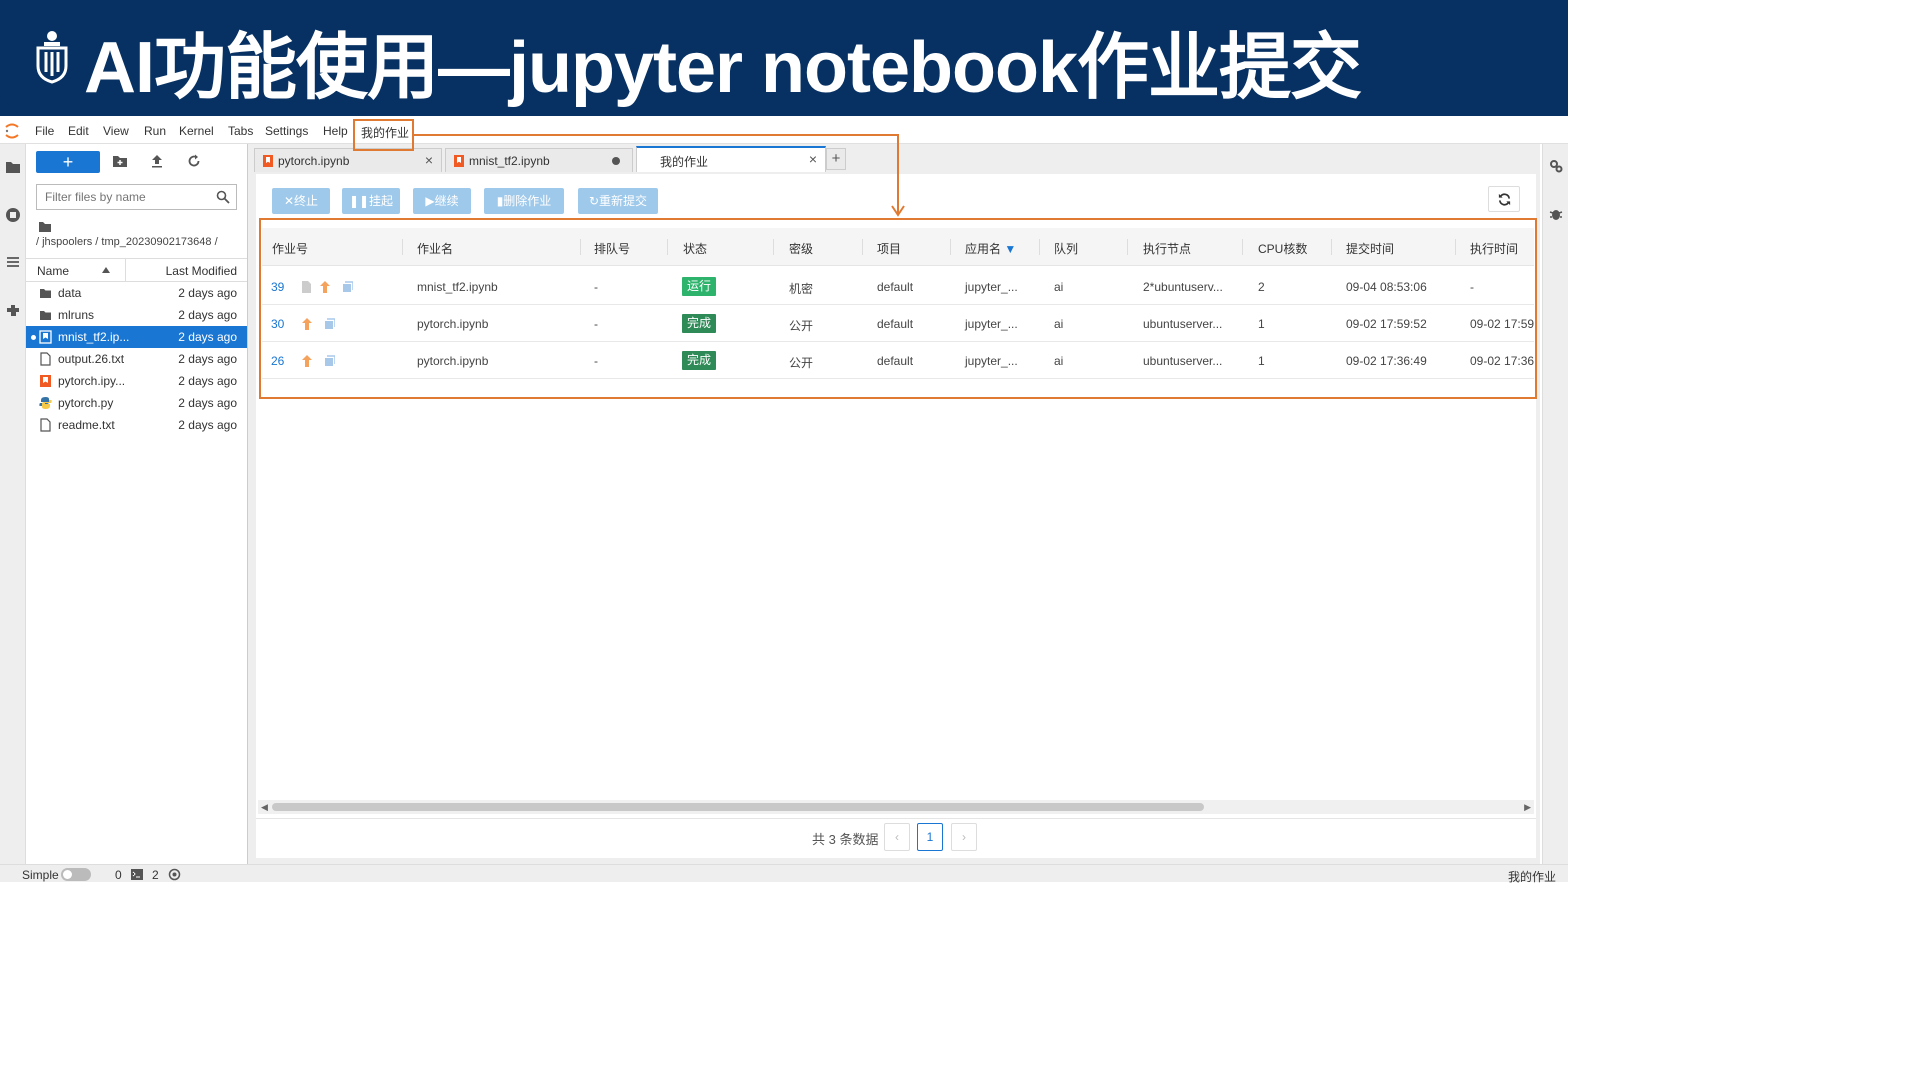  Describe the element at coordinates (524, 201) in the screenshot. I see `delete-job-button: ▮删除作业` at that location.